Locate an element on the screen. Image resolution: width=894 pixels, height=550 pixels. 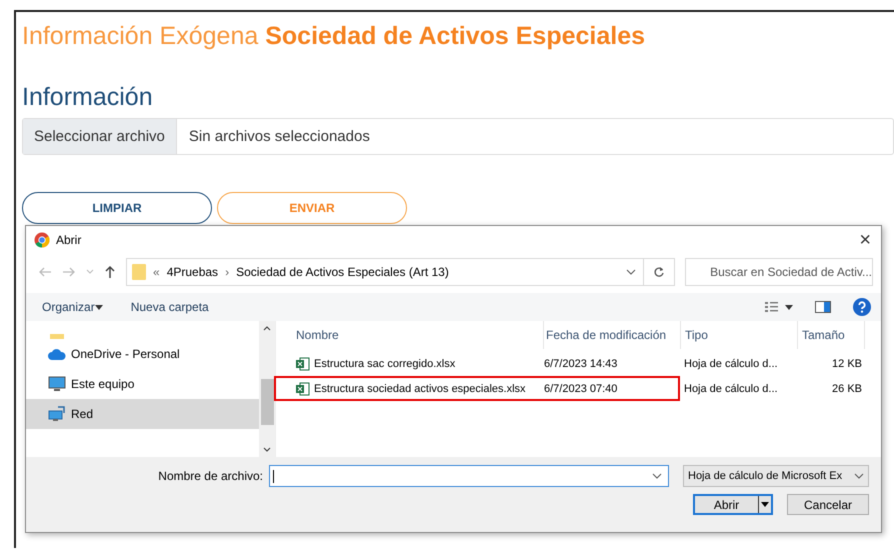
column-header: Fecha de modificación is located at coordinates (612, 335).